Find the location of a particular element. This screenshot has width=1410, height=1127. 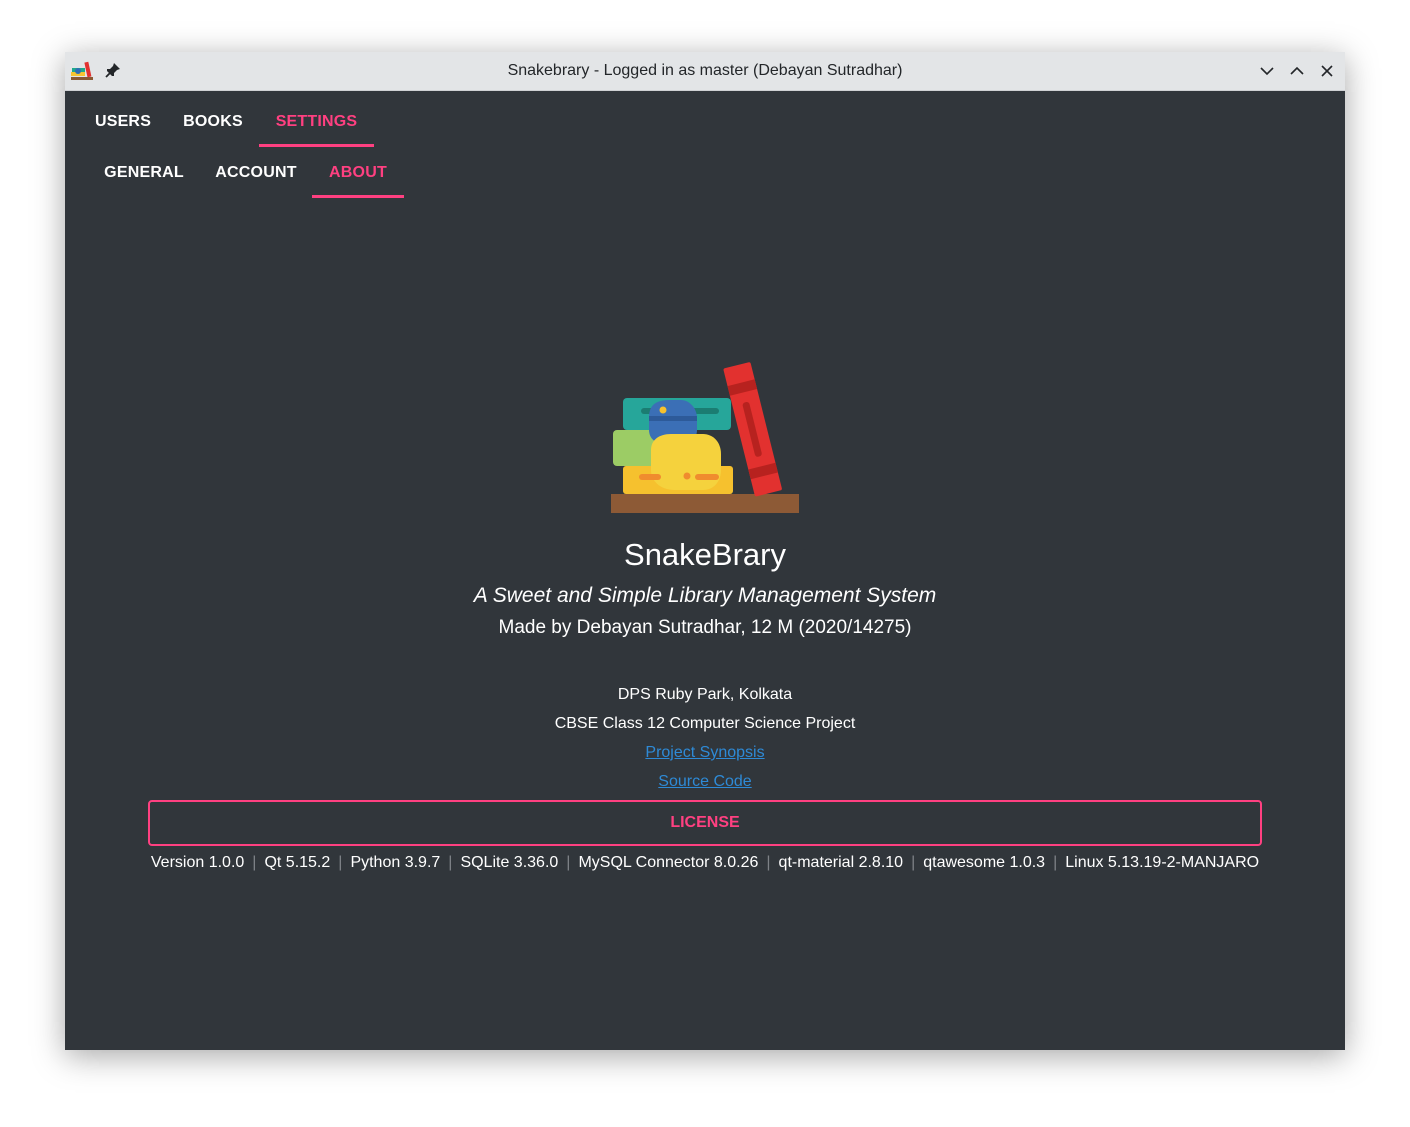

project-synopsis-link: Project Synopsis is located at coordinates (704, 752).